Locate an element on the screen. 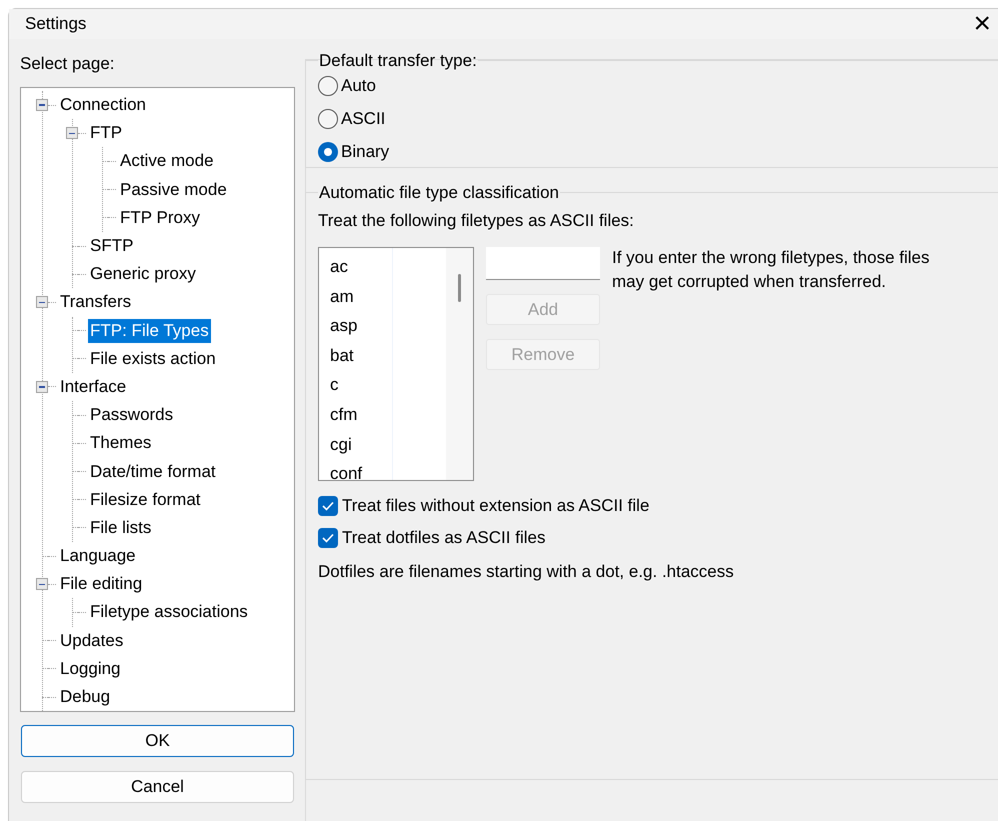 The height and width of the screenshot is (821, 998). warning-text: If you enter the wrong filetypes, those files may get corrupted when transferred. is located at coordinates (771, 270).